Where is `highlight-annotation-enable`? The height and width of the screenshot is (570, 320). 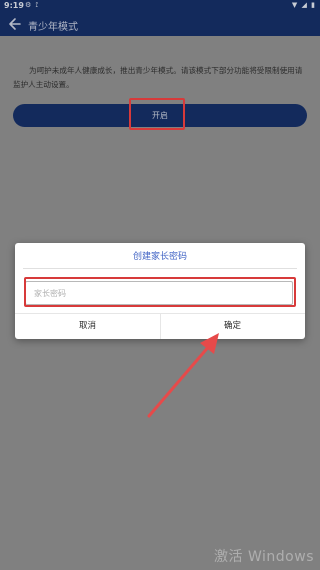 highlight-annotation-enable is located at coordinates (157, 114).